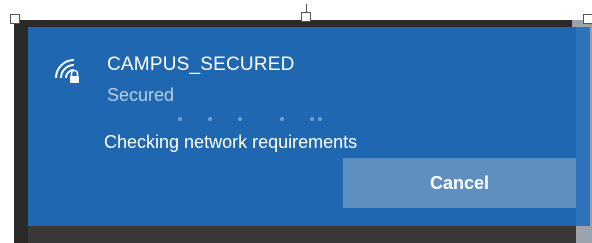 This screenshot has height=243, width=592. I want to click on network-name: CAMPUS_SECURED, so click(201, 64).